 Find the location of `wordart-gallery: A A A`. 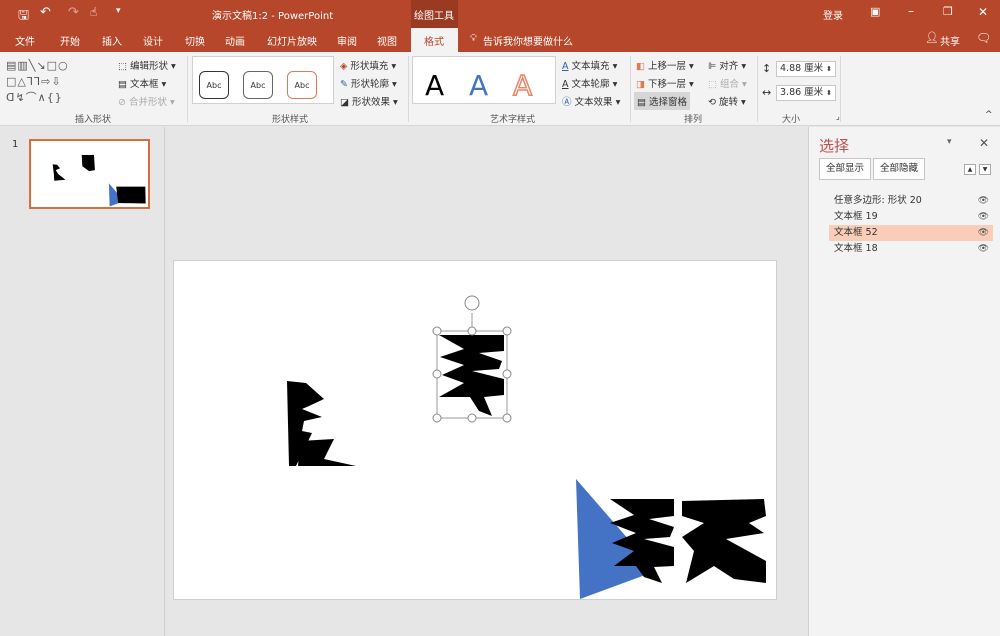

wordart-gallery: A A A is located at coordinates (484, 80).